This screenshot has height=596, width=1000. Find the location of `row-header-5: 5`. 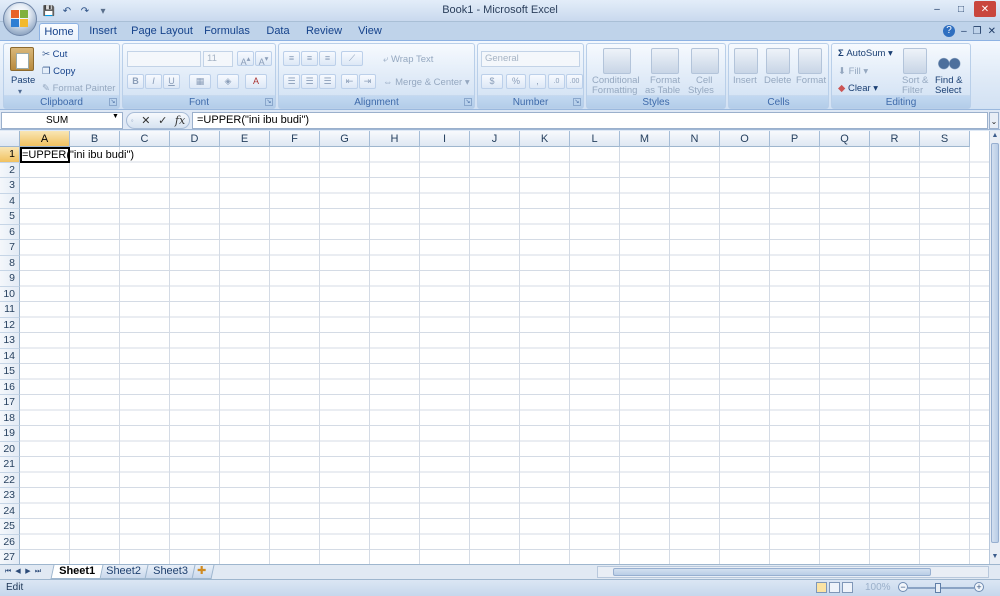

row-header-5: 5 is located at coordinates (10, 217).